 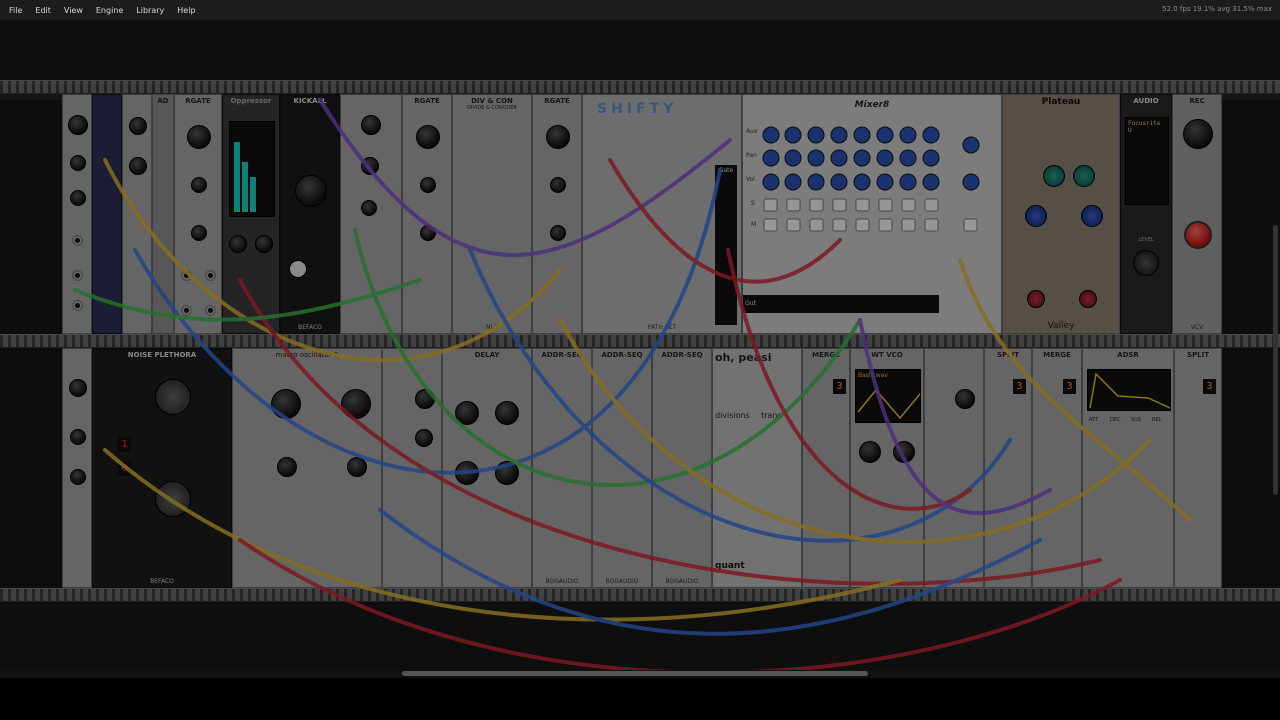 I want to click on harmonics-knob, so click(x=356, y=404).